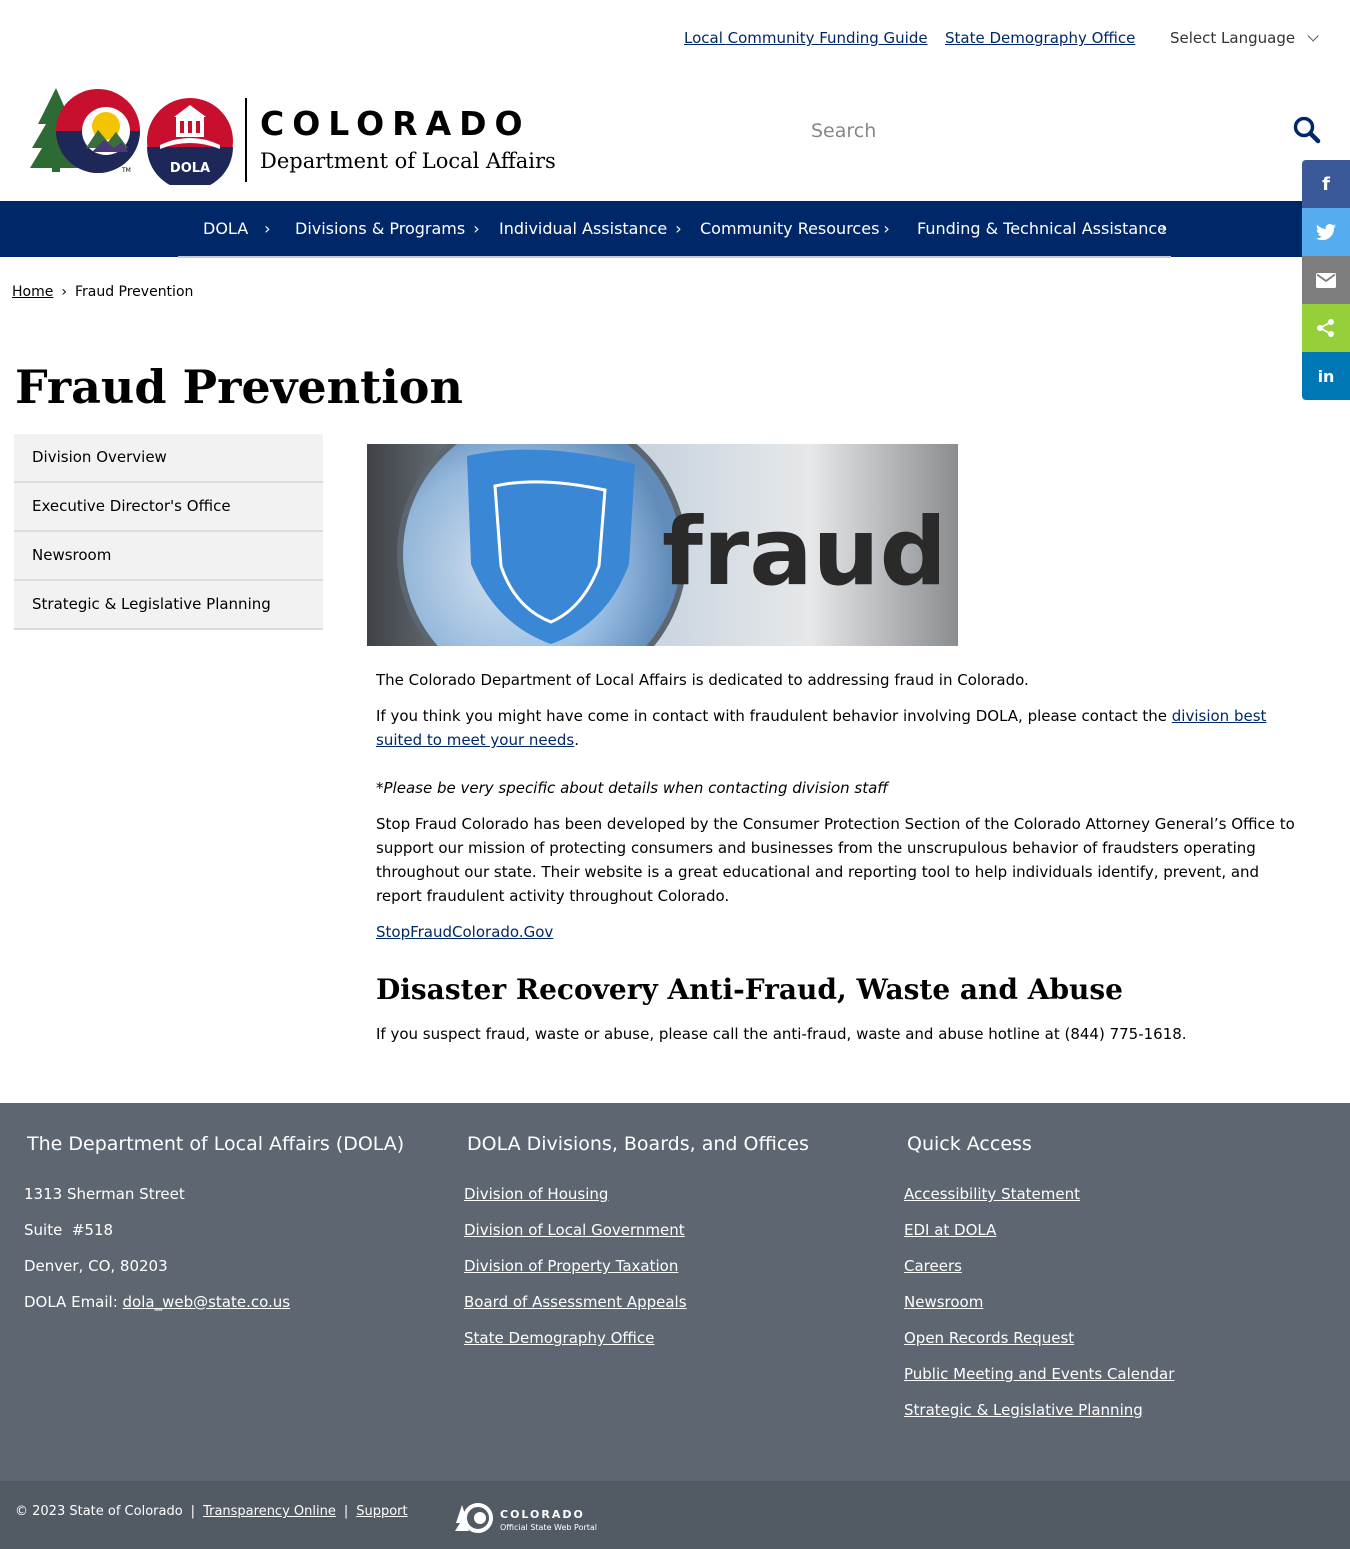  Describe the element at coordinates (96, 1266) in the screenshot. I see `footer-city: Denver, CO, 80203` at that location.